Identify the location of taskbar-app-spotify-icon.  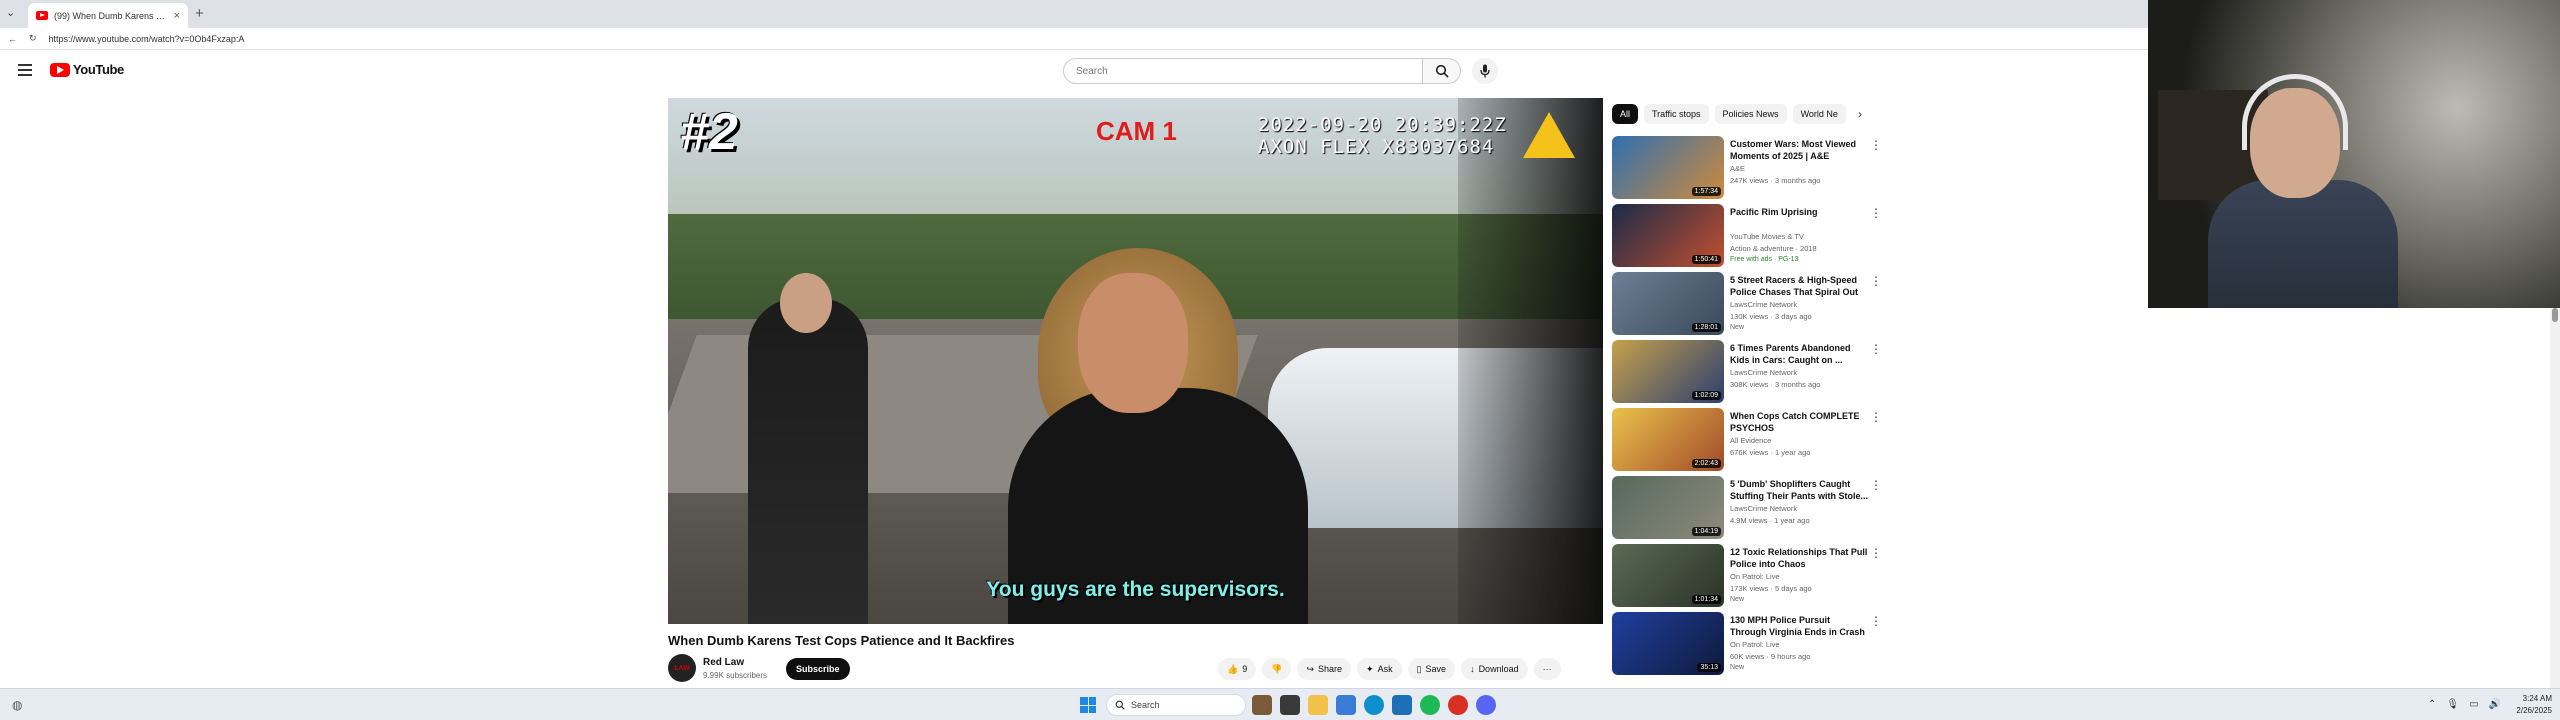
(1430, 705).